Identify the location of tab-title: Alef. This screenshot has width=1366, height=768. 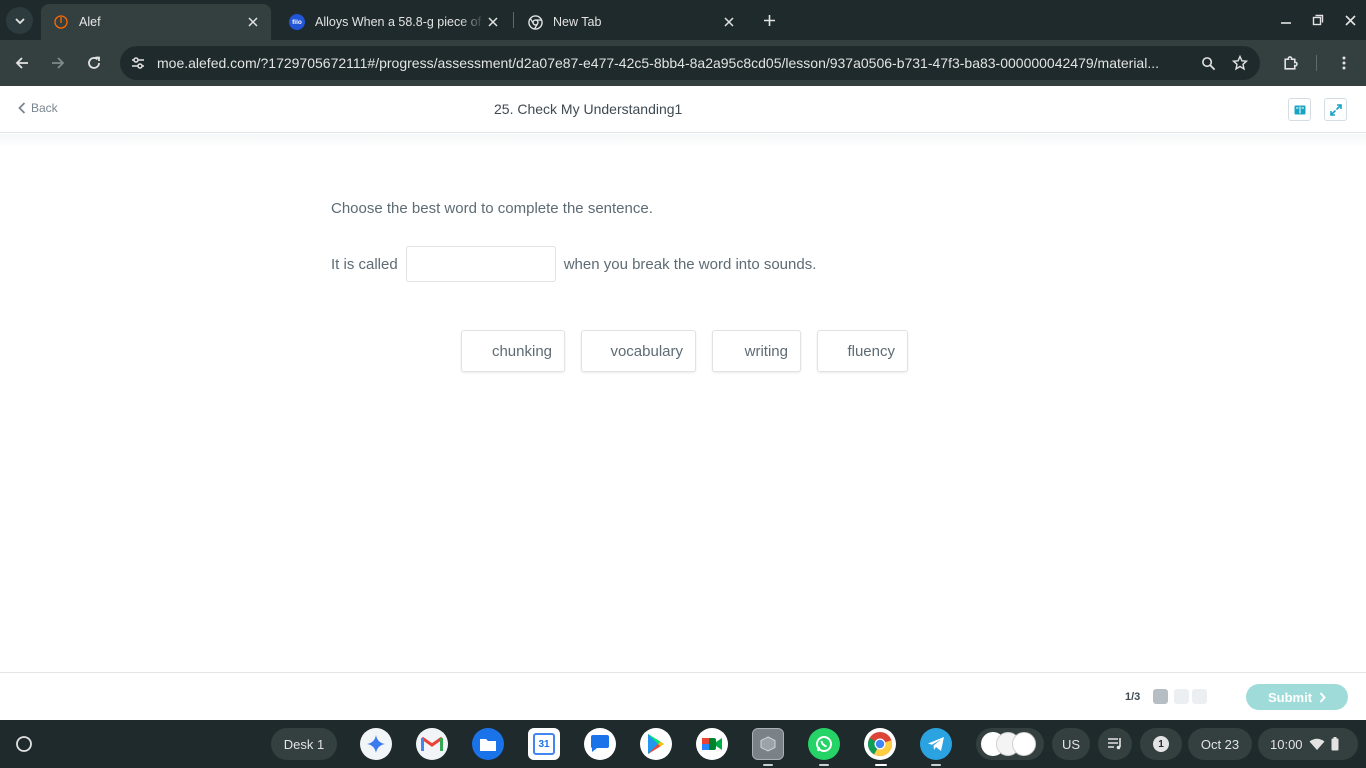
(90, 22).